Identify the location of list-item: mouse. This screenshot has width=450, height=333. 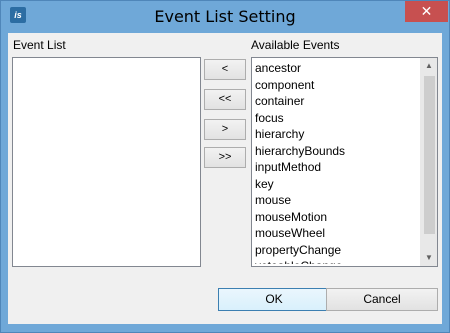
(337, 200).